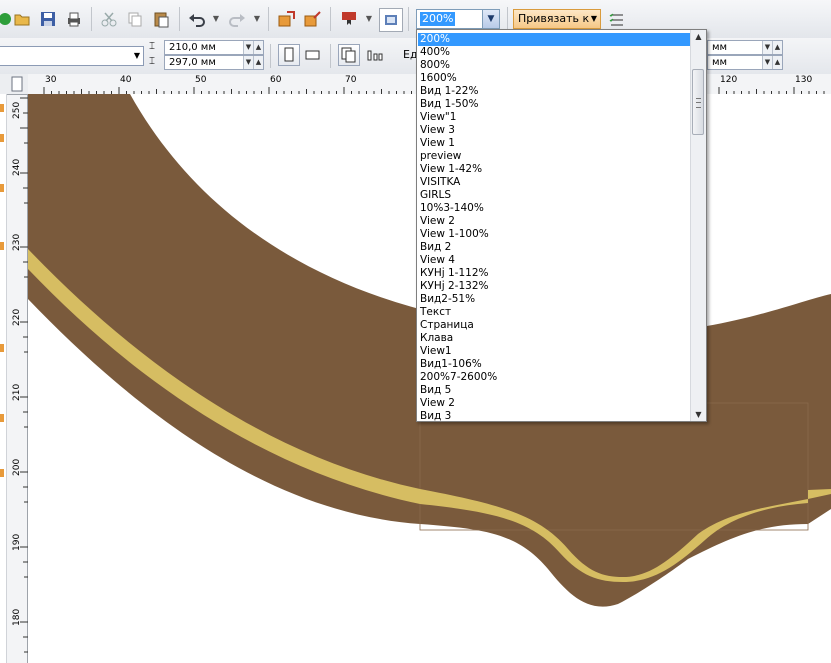 This screenshot has height=663, width=831. What do you see at coordinates (14, 368) in the screenshot?
I see `vertical-ruler: 250 240 230 220 210 200 190 180` at bounding box center [14, 368].